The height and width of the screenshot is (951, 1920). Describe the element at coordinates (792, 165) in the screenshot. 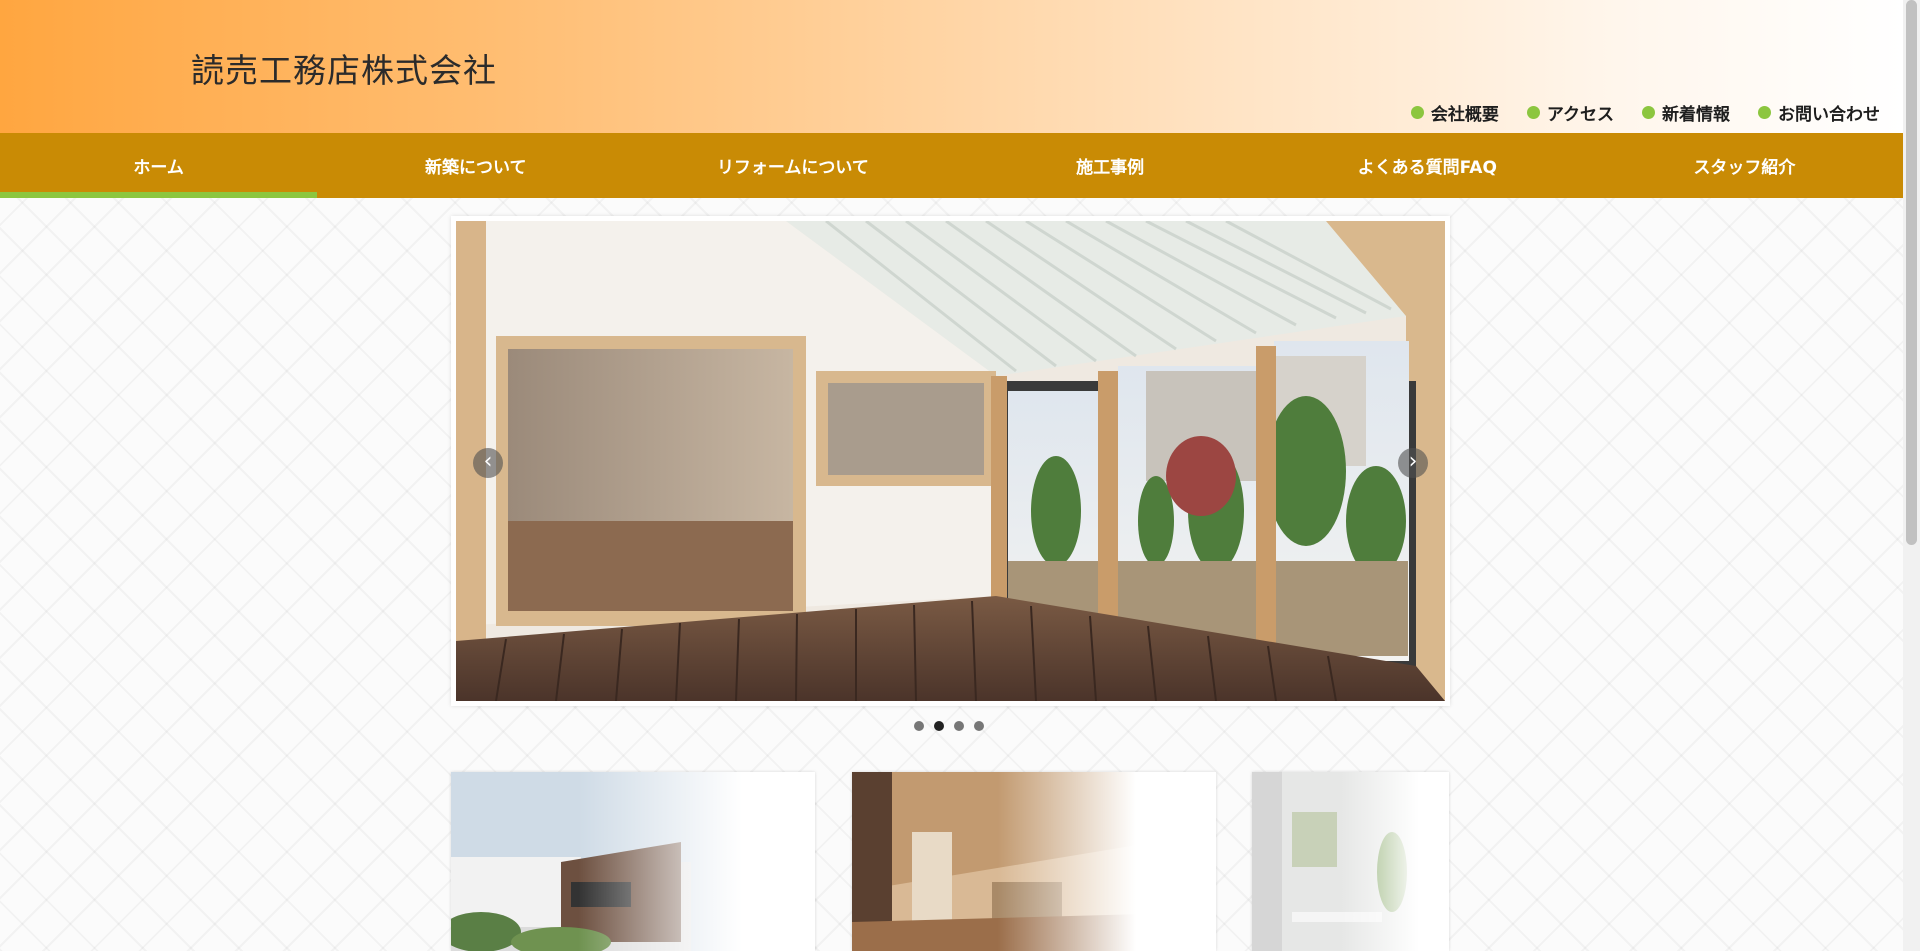

I see `nav-item-reform: リフォームについて` at that location.